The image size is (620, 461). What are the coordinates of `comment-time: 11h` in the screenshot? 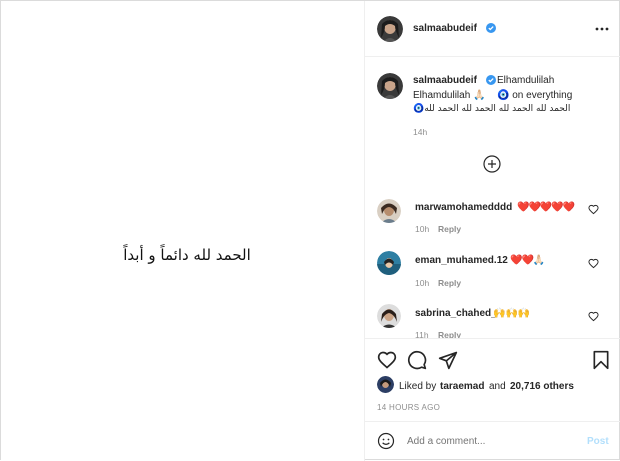 It's located at (422, 333).